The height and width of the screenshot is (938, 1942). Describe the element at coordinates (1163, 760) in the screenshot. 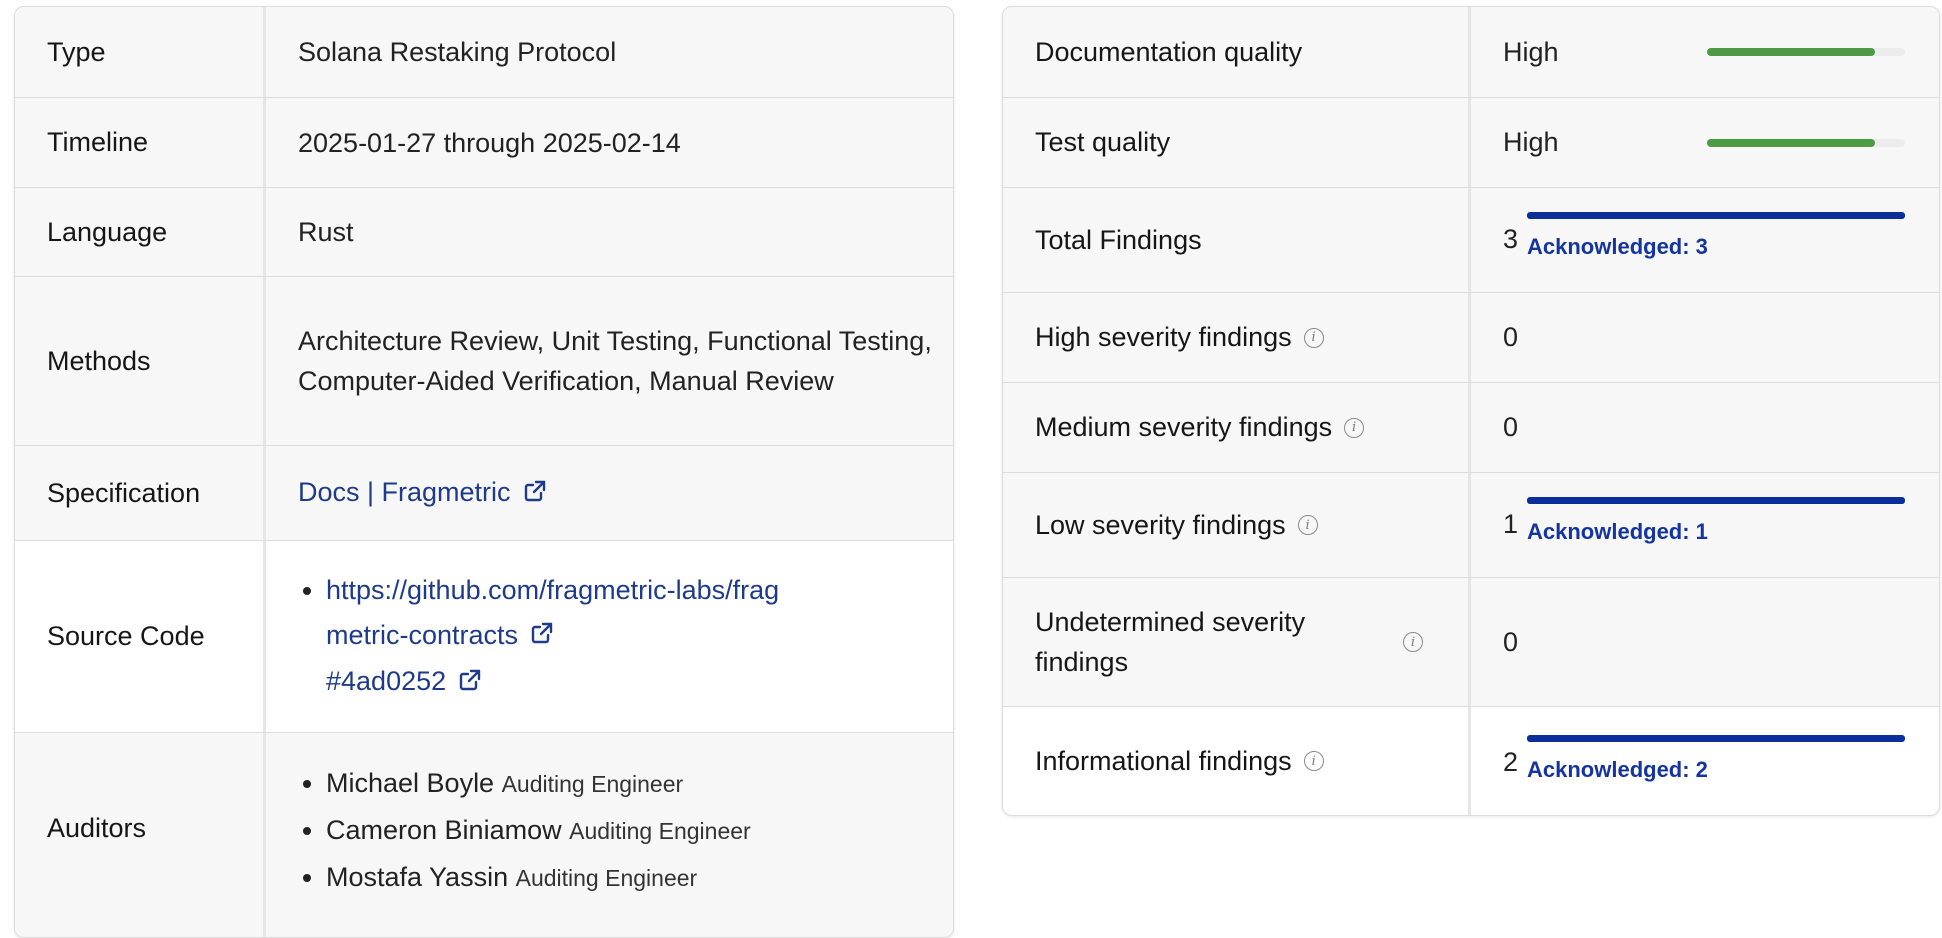

I see `informational-label-text: Informational findings` at that location.